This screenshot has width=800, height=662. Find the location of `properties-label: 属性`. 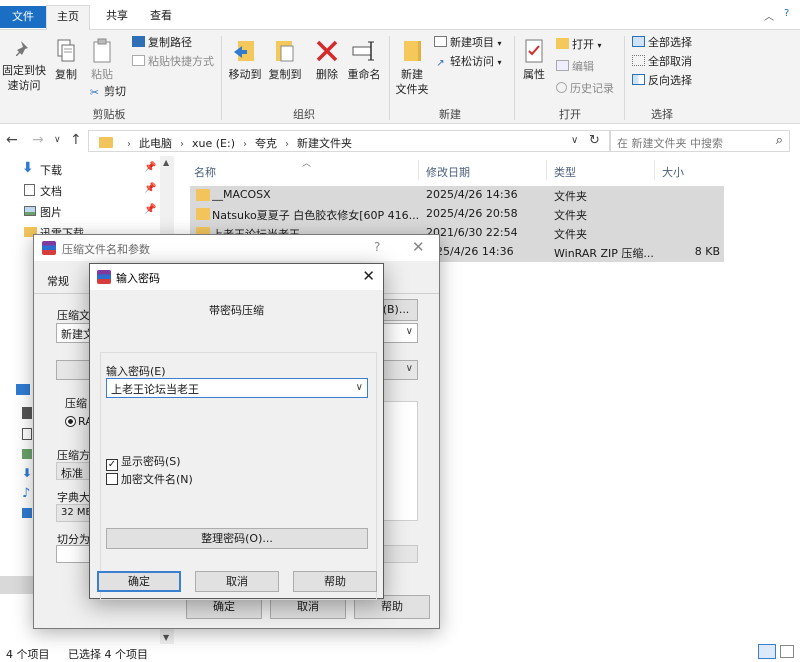

properties-label: 属性 is located at coordinates (534, 74).